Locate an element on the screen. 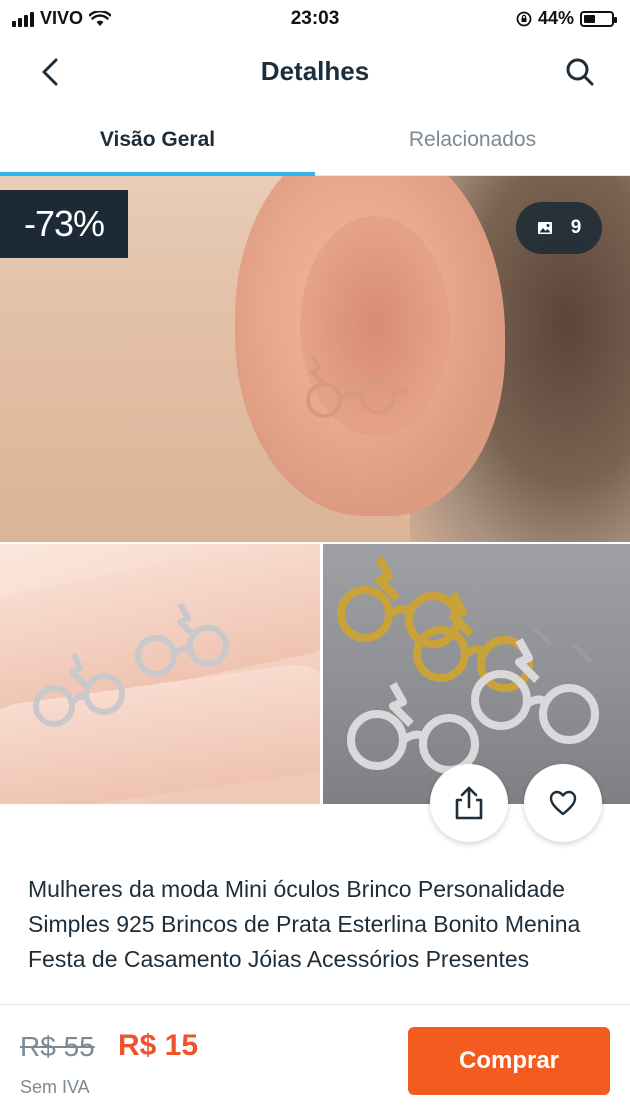  purchase-bar: R$ 55 R$ 15 Sem IVA Comprar is located at coordinates (315, 1062).